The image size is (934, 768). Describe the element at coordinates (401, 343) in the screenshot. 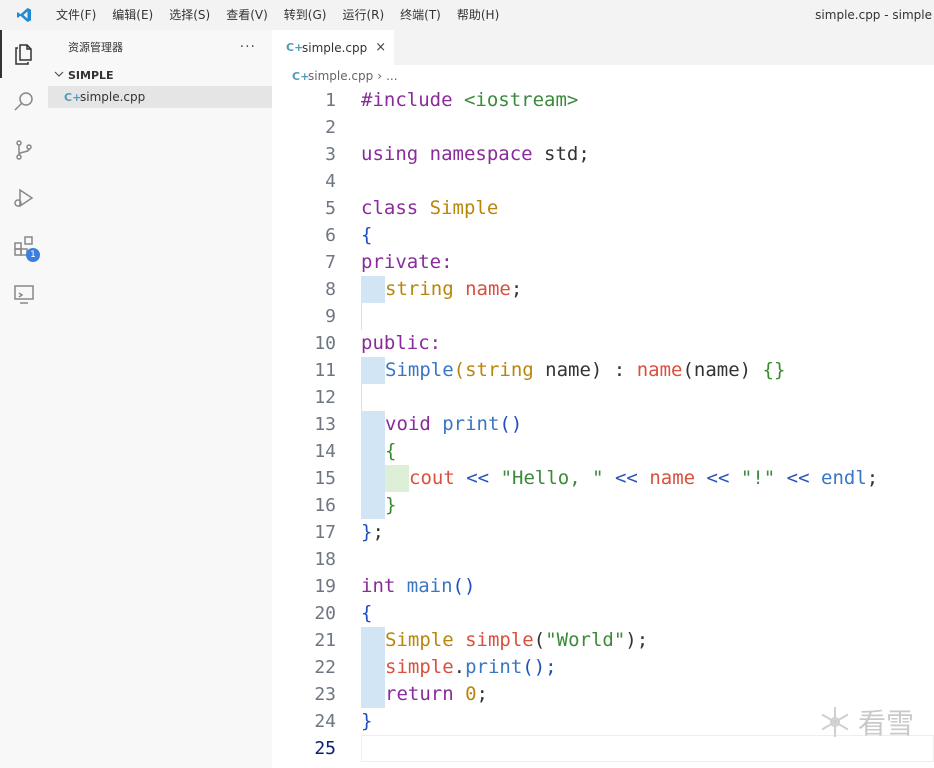

I see `code-line-10: public:` at that location.